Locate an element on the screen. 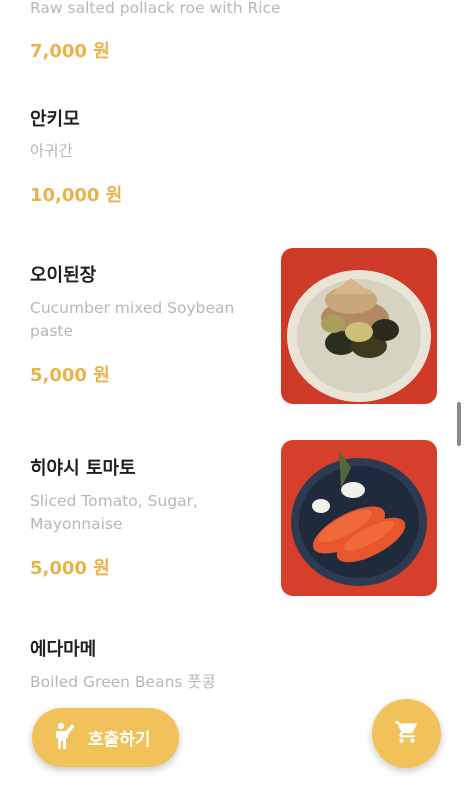 This screenshot has height=788, width=466. item-name: 에다마메 is located at coordinates (63, 649).